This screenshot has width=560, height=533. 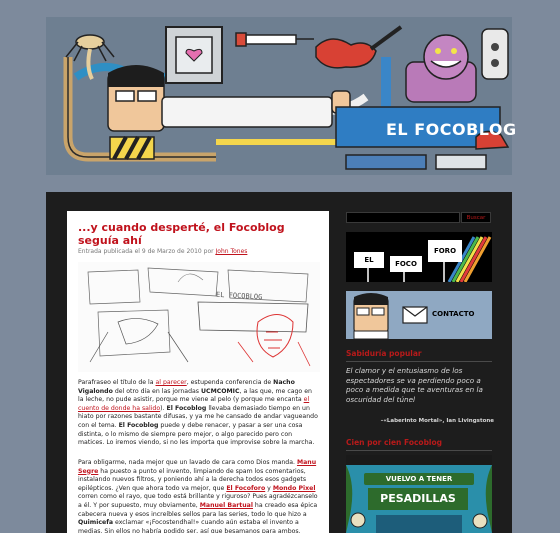 I want to click on gamepad-icon, so click(x=495, y=54).